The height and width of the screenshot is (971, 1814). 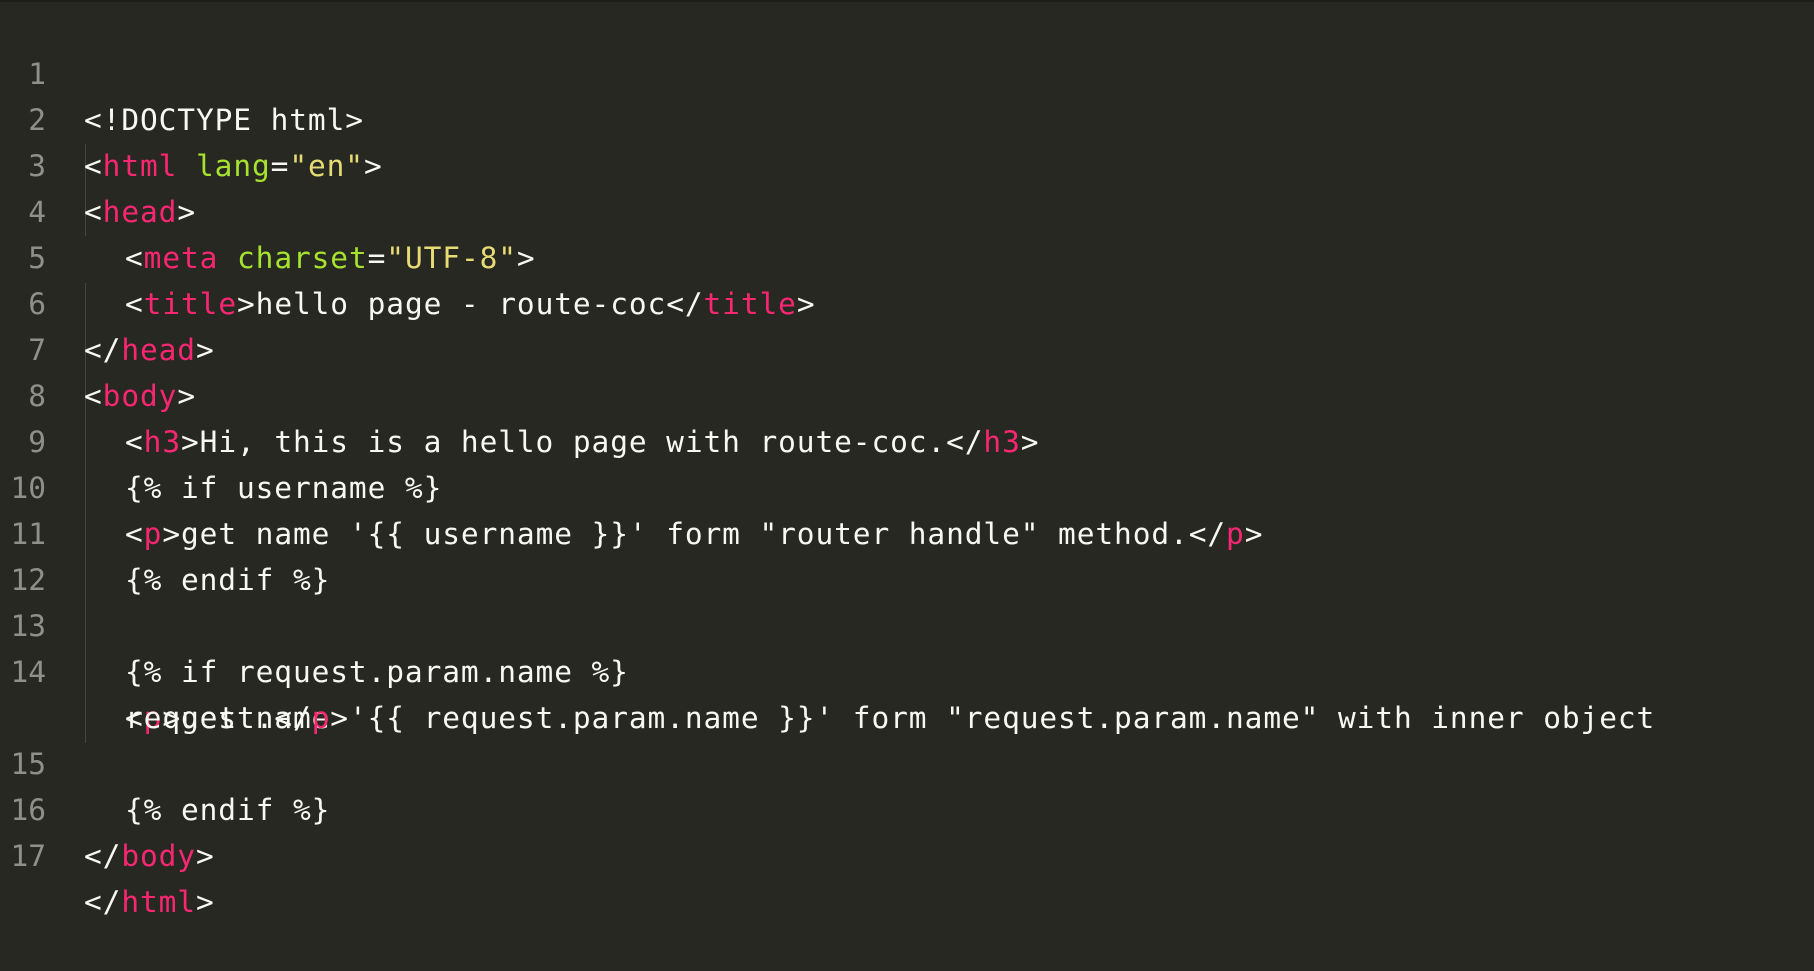 What do you see at coordinates (461, 304) in the screenshot?
I see `text-token: hello page - route-coc` at bounding box center [461, 304].